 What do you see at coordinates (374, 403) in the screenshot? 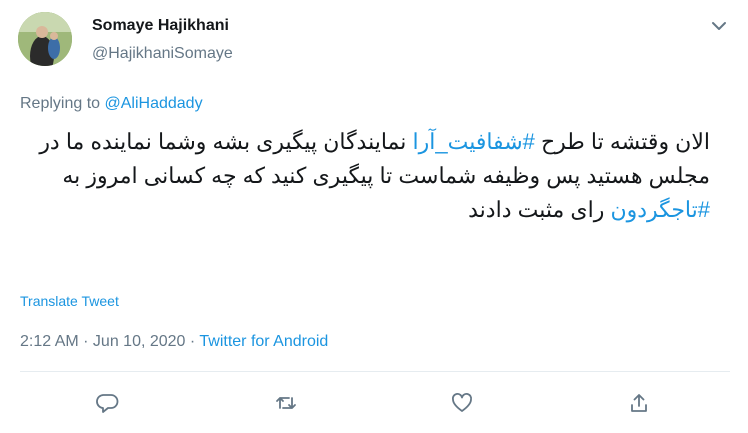
I see `tweet-actions` at bounding box center [374, 403].